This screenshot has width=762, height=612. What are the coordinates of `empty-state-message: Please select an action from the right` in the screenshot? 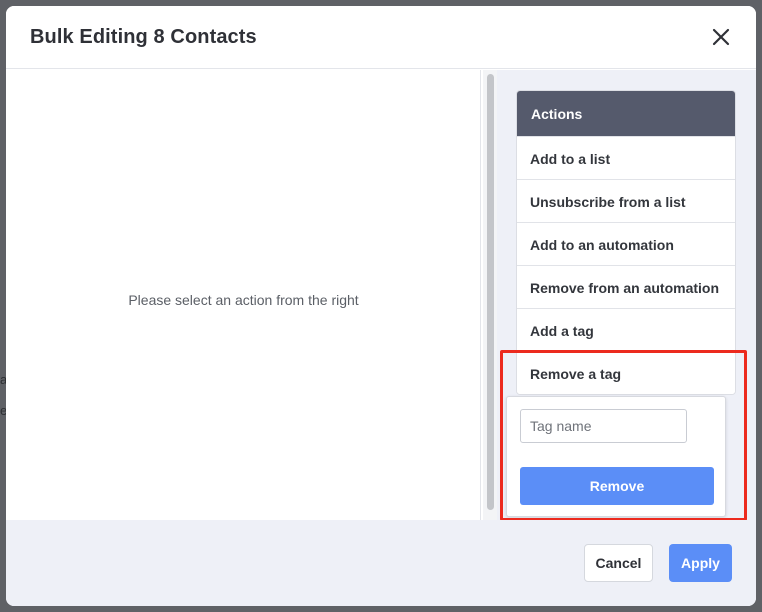 It's located at (243, 300).